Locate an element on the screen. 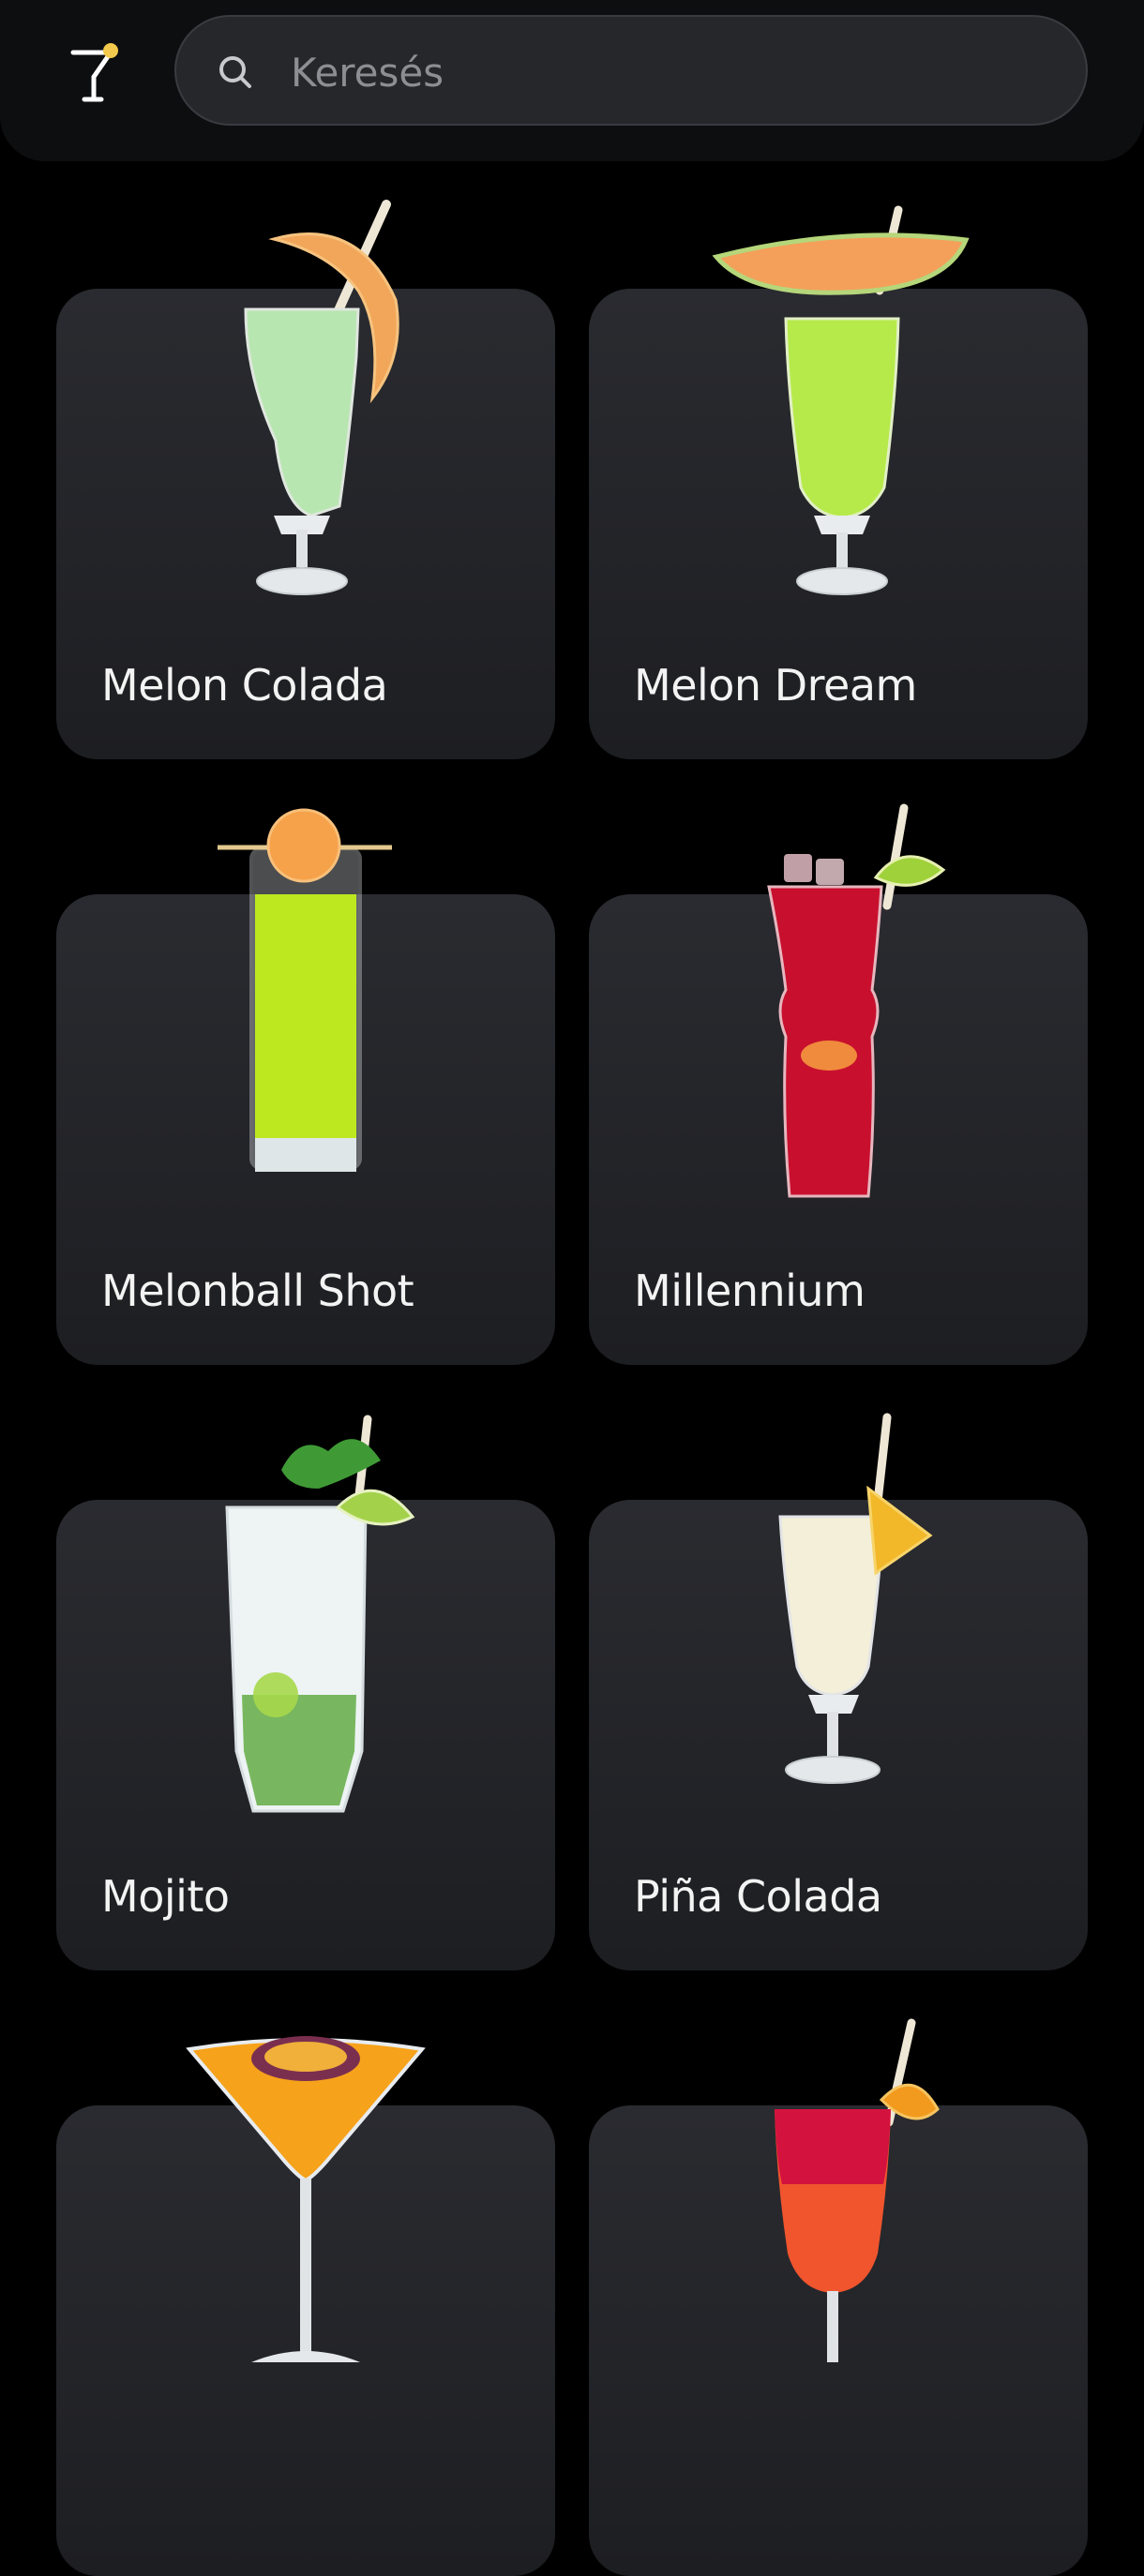  cocktail-glass-icon is located at coordinates (98, 72).